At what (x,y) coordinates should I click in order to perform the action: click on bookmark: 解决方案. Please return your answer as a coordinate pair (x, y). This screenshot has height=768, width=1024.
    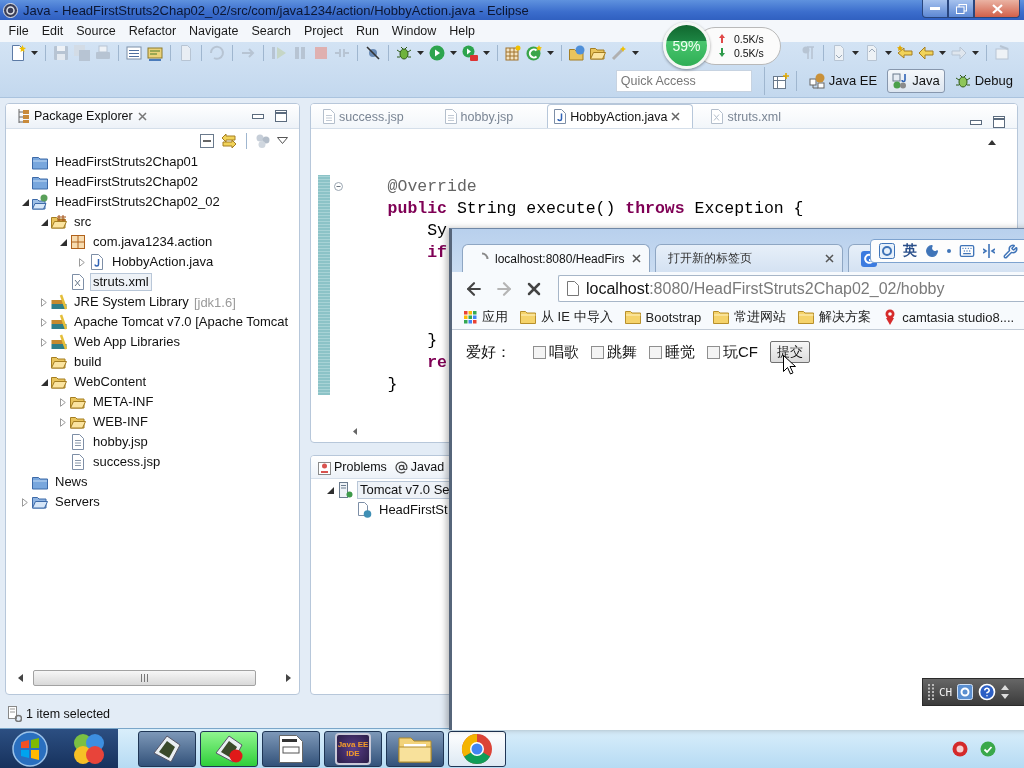
    Looking at the image, I should click on (835, 317).